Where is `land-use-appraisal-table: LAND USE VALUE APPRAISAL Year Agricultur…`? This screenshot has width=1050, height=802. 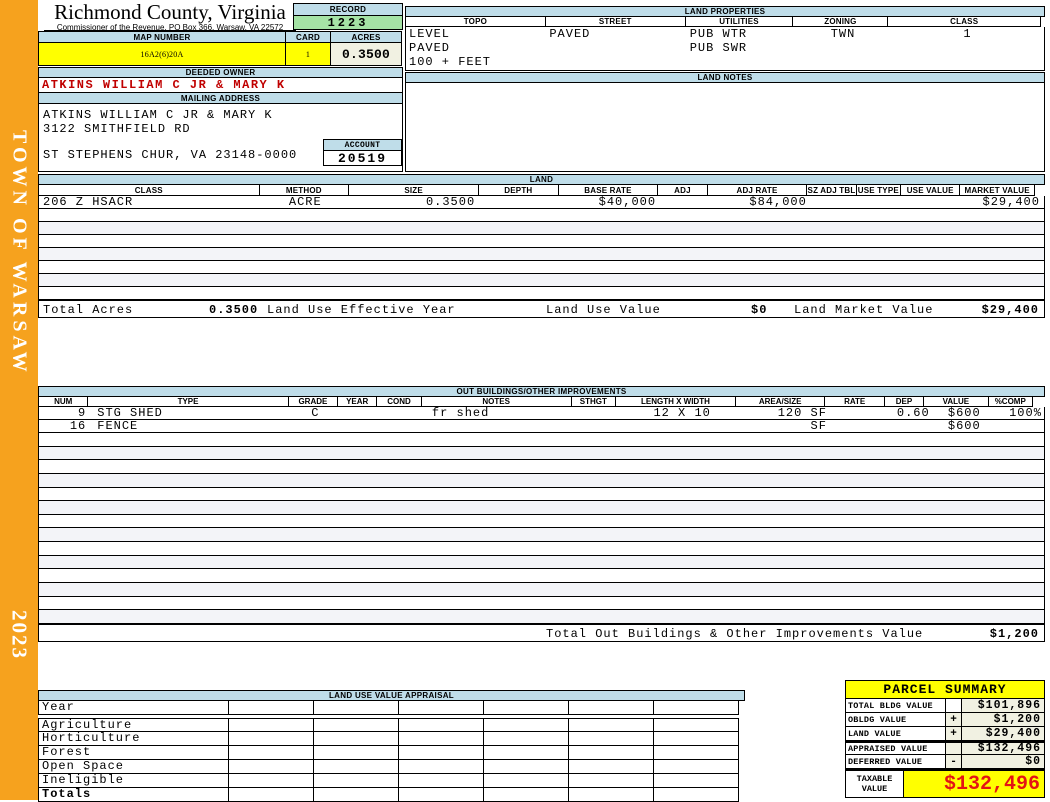
land-use-appraisal-table: LAND USE VALUE APPRAISAL Year Agricultur… is located at coordinates (391, 746).